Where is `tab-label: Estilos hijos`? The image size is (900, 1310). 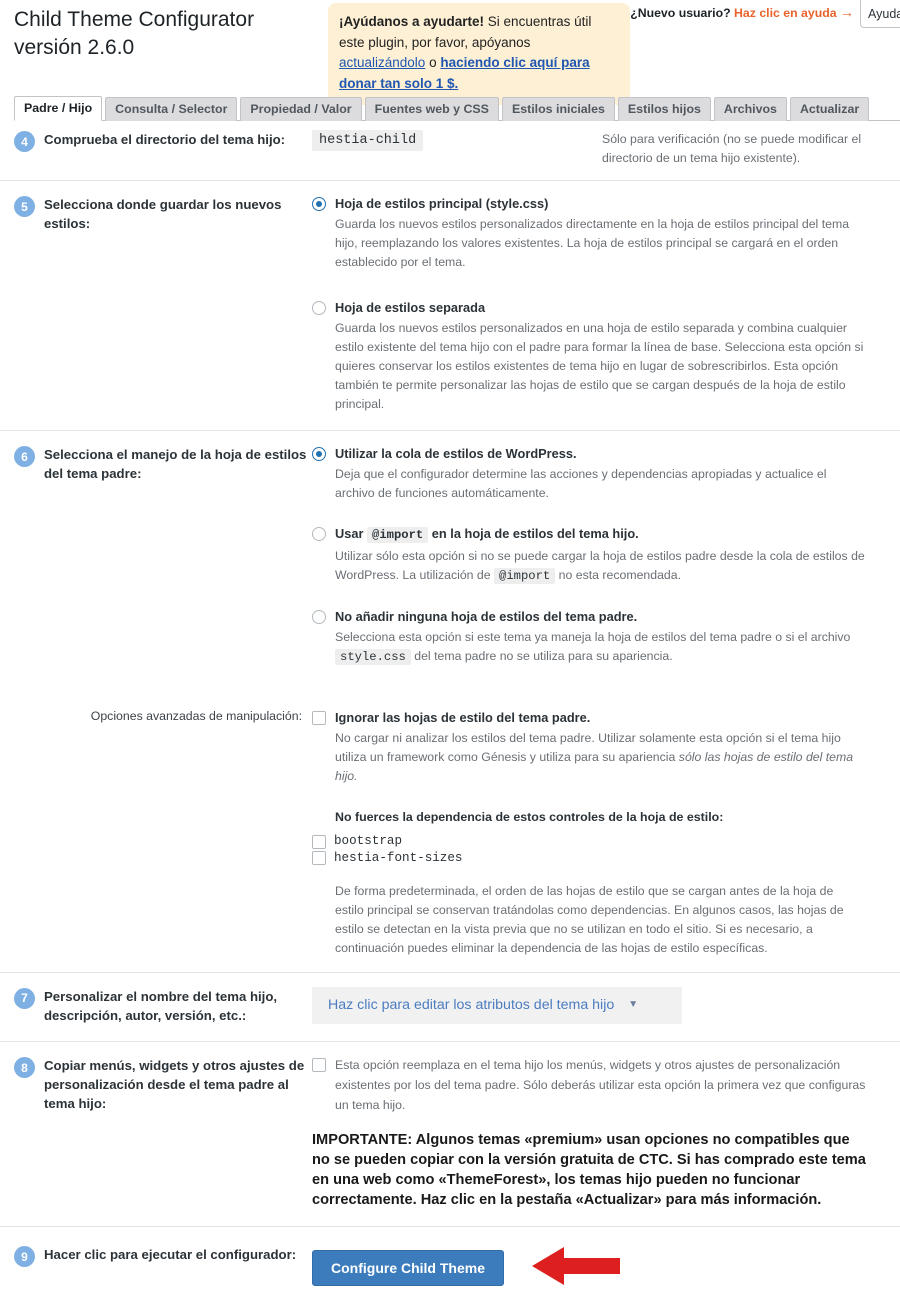 tab-label: Estilos hijos is located at coordinates (664, 108).